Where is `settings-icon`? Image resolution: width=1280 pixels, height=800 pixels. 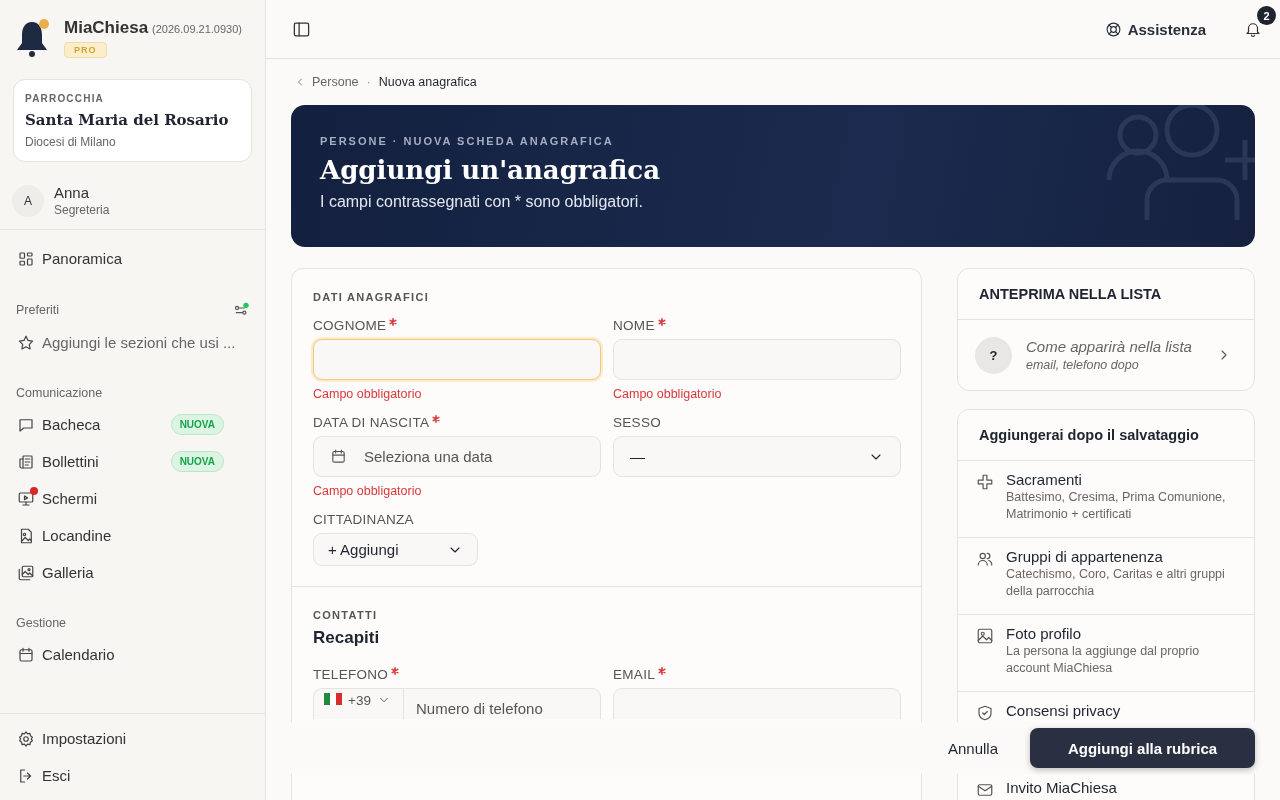 settings-icon is located at coordinates (26, 738).